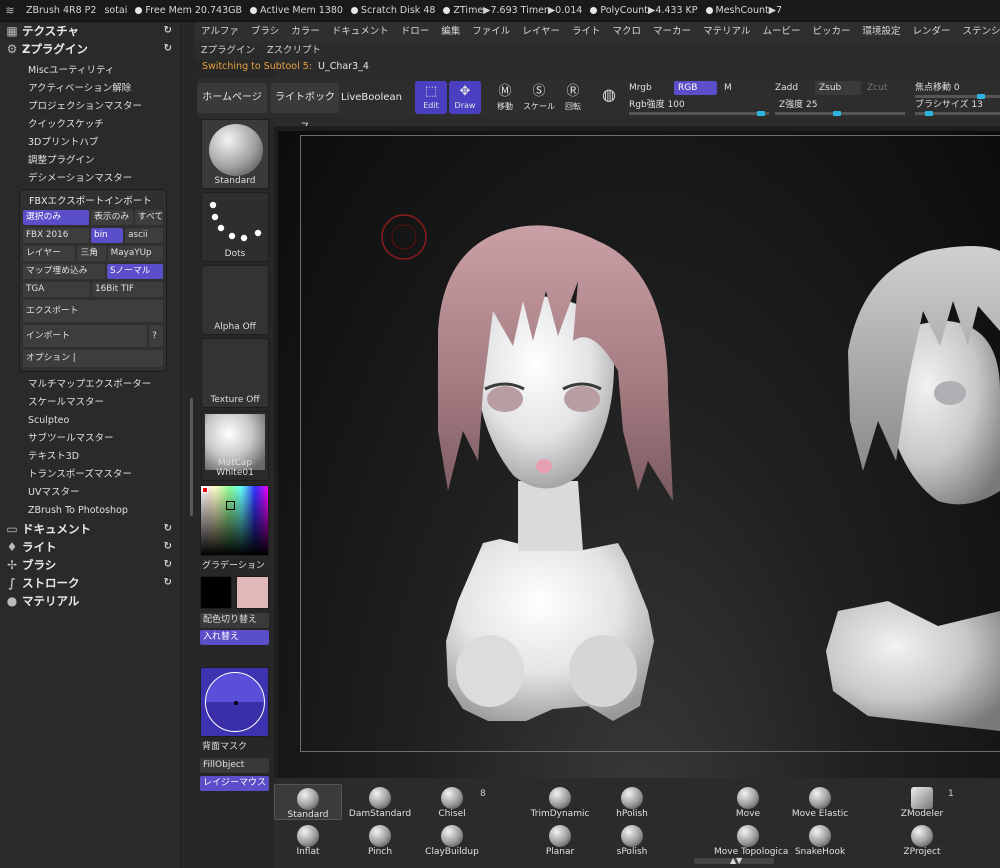 This screenshot has width=1000, height=868. Describe the element at coordinates (234, 520) in the screenshot. I see `color-picker` at that location.